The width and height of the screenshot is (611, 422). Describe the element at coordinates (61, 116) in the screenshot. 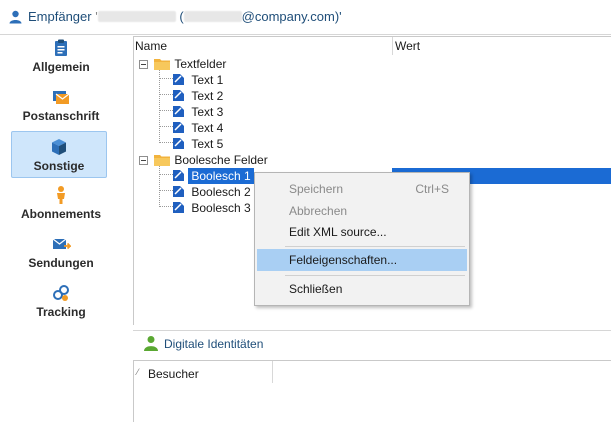

I see `sidebar-item-label: Postanschrift` at that location.